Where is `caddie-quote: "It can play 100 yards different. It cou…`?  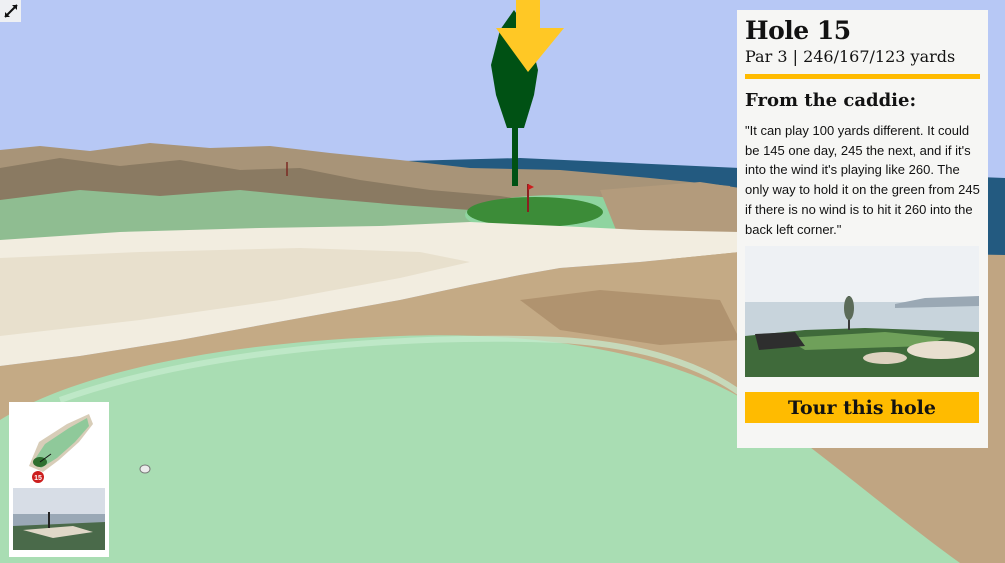
caddie-quote: "It can play 100 yards different. It cou… is located at coordinates (862, 180).